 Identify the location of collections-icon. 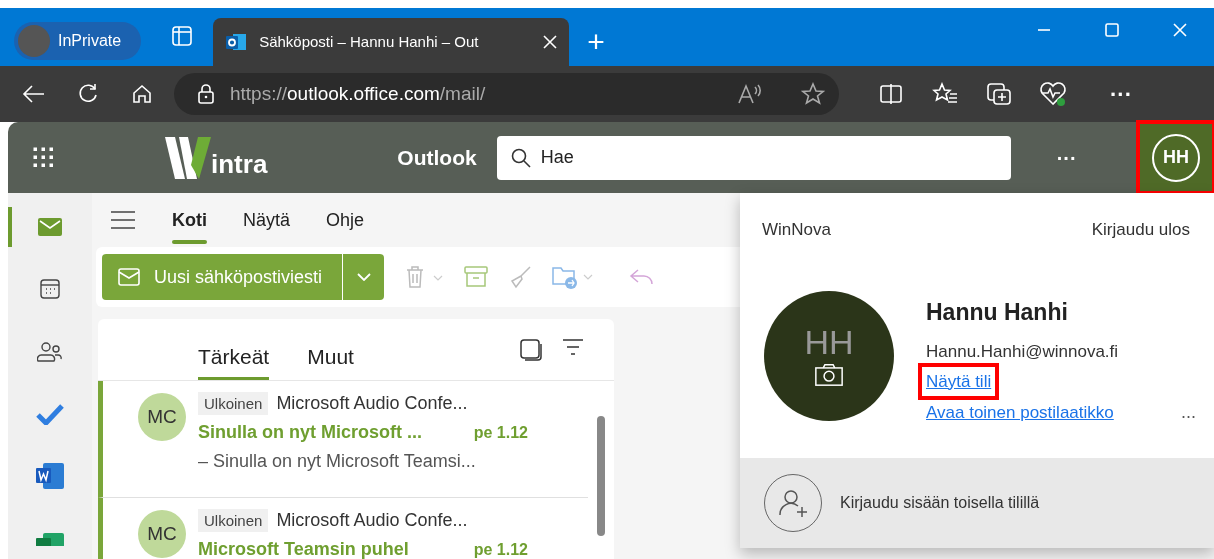
(999, 94).